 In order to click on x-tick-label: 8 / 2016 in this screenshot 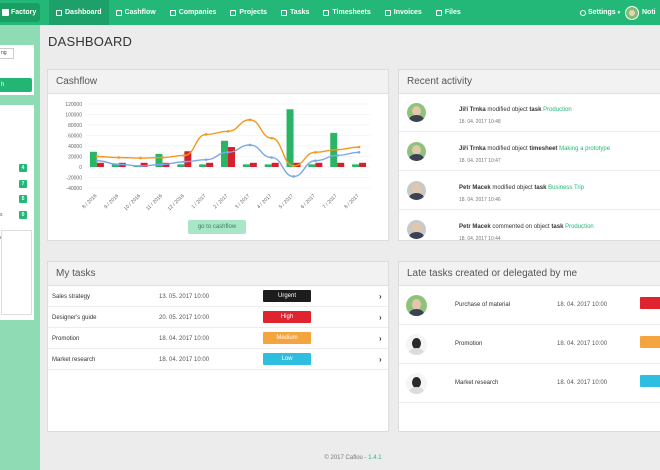, I will do `click(89, 201)`.